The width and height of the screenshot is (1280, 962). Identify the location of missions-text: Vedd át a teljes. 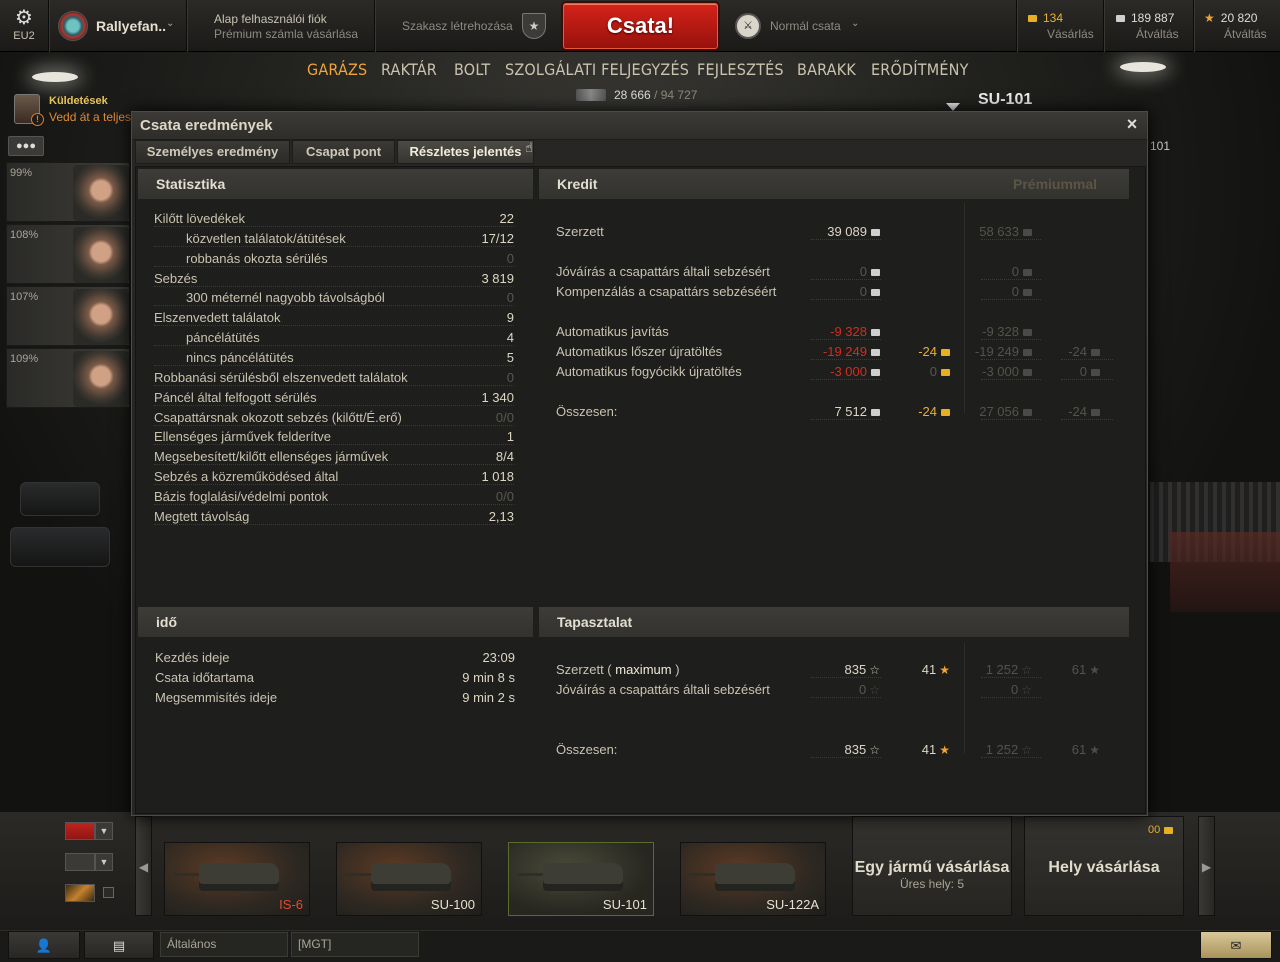
(90, 117).